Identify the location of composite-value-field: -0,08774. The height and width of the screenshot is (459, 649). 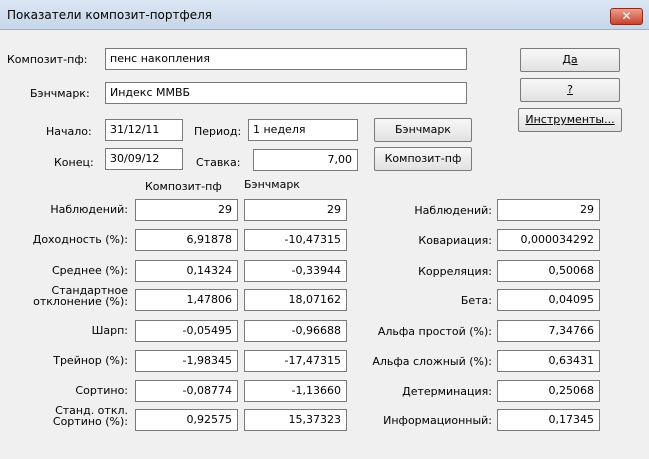
(186, 391).